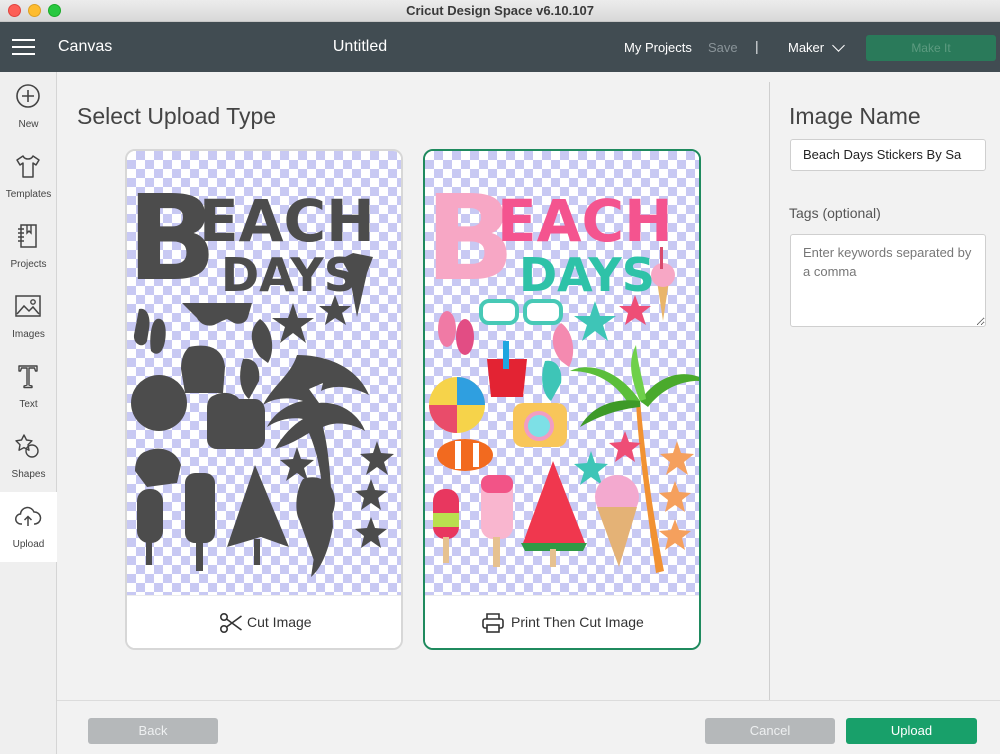  Describe the element at coordinates (28, 306) in the screenshot. I see `image-icon` at that location.